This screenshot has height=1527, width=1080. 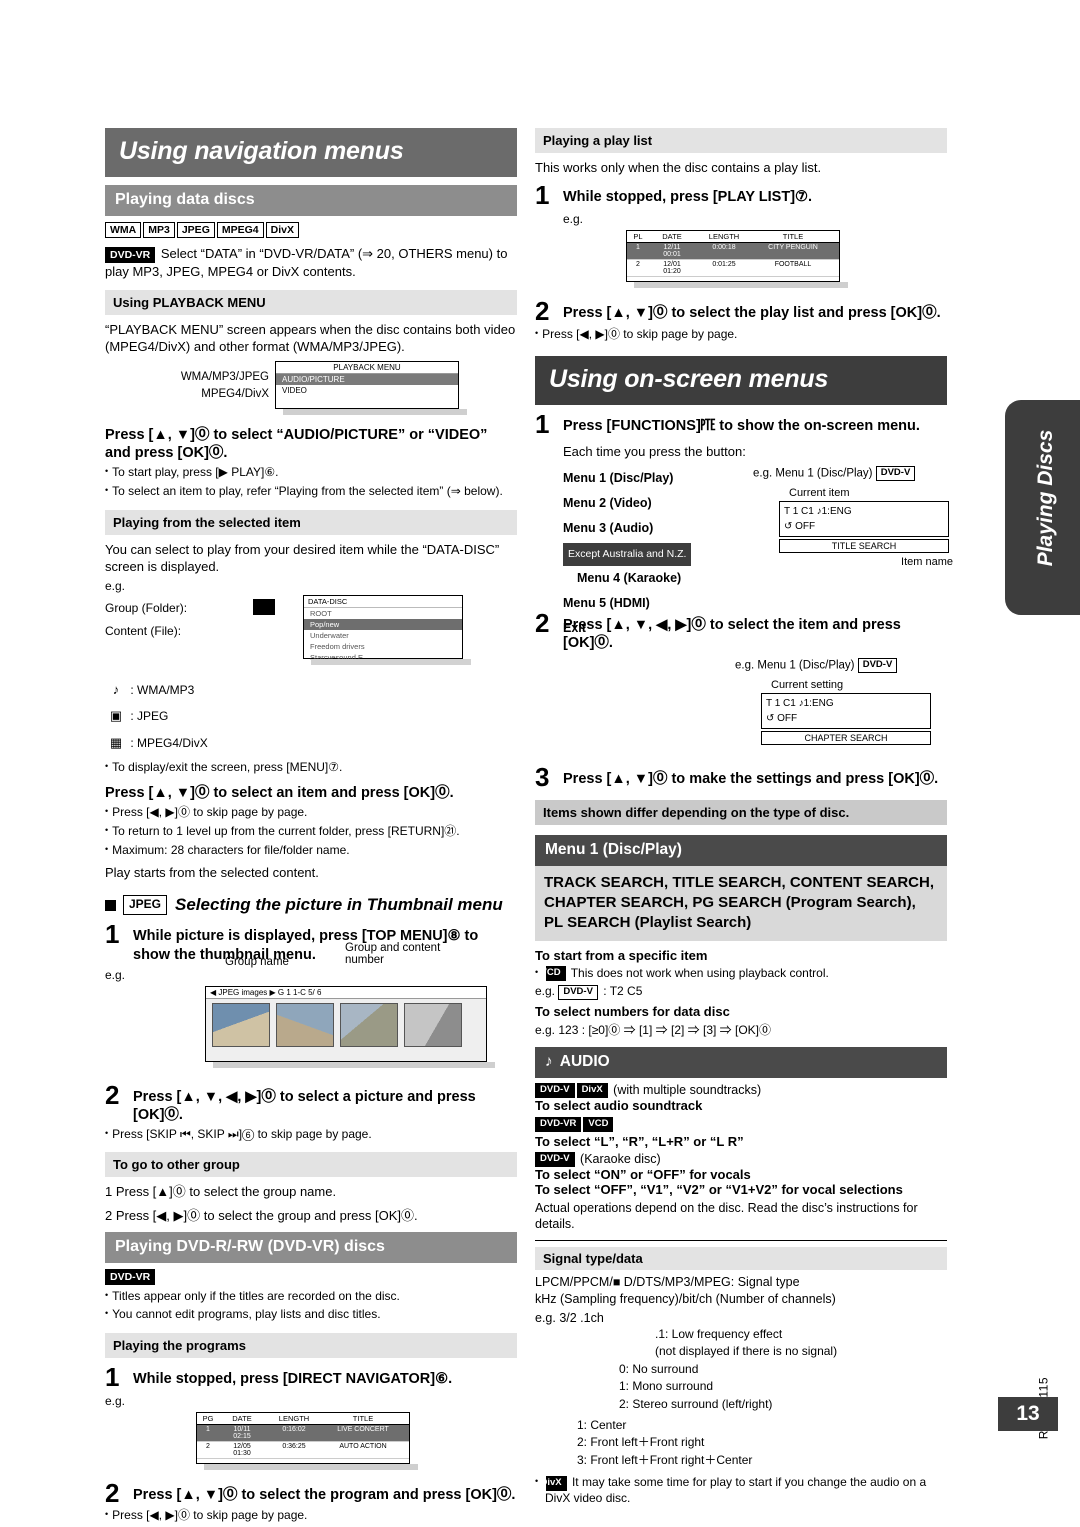 What do you see at coordinates (337, 646) in the screenshot?
I see `data-disc-row-4: Freedom drivers` at bounding box center [337, 646].